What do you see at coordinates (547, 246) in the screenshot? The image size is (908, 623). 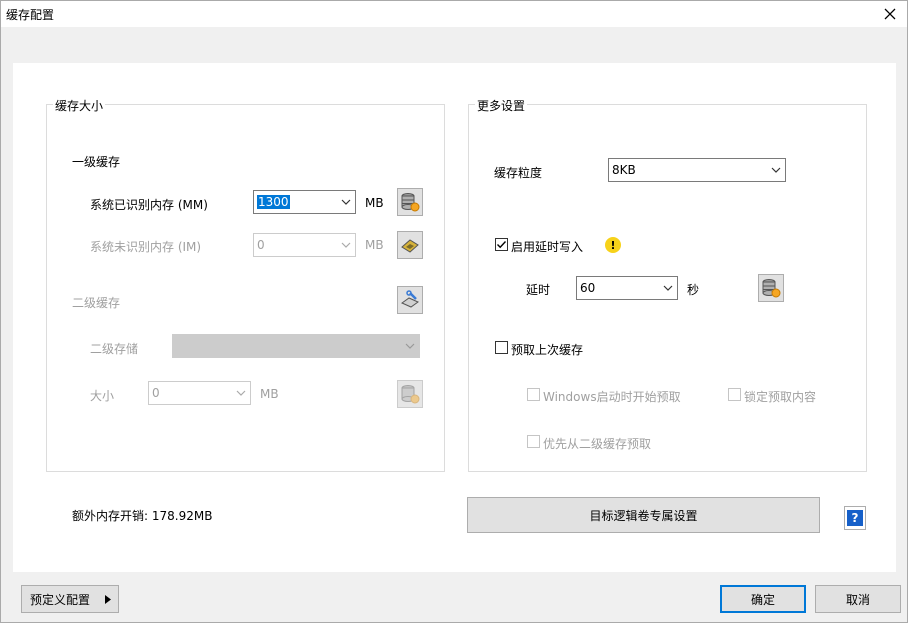 I see `deferred-write-label: 启用延时写入` at bounding box center [547, 246].